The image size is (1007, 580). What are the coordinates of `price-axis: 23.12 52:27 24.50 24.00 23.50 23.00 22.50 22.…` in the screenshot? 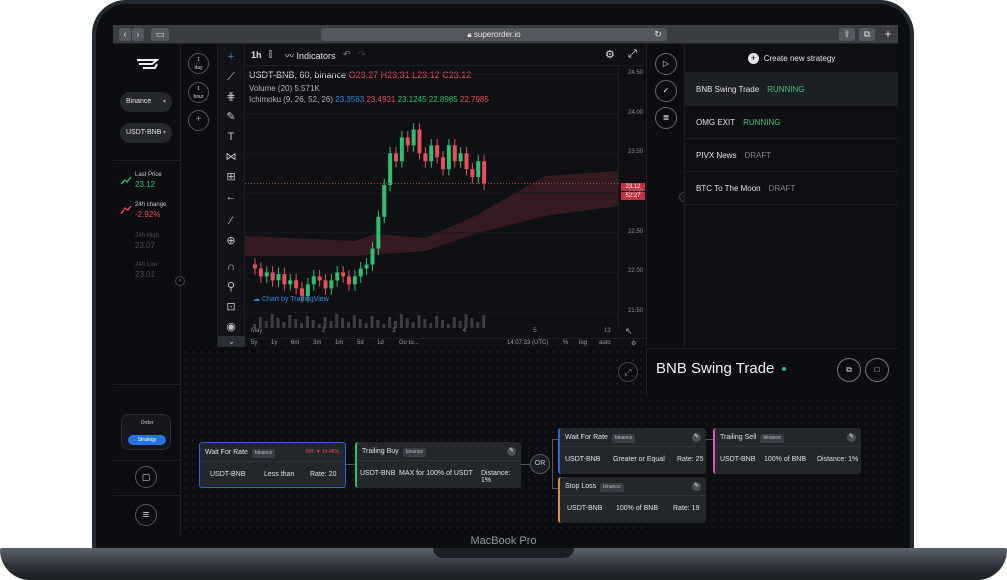 It's located at (632, 197).